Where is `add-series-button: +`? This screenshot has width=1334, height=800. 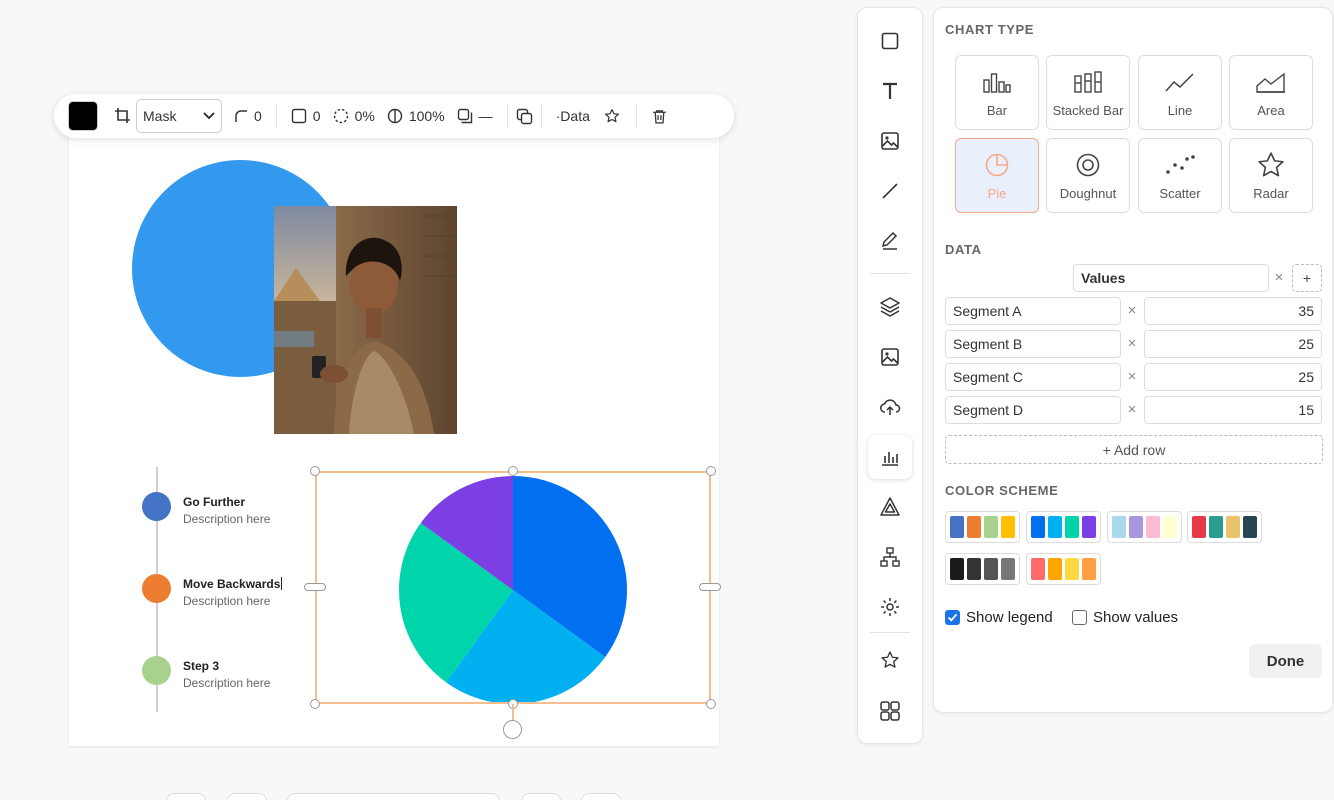 add-series-button: + is located at coordinates (1307, 278).